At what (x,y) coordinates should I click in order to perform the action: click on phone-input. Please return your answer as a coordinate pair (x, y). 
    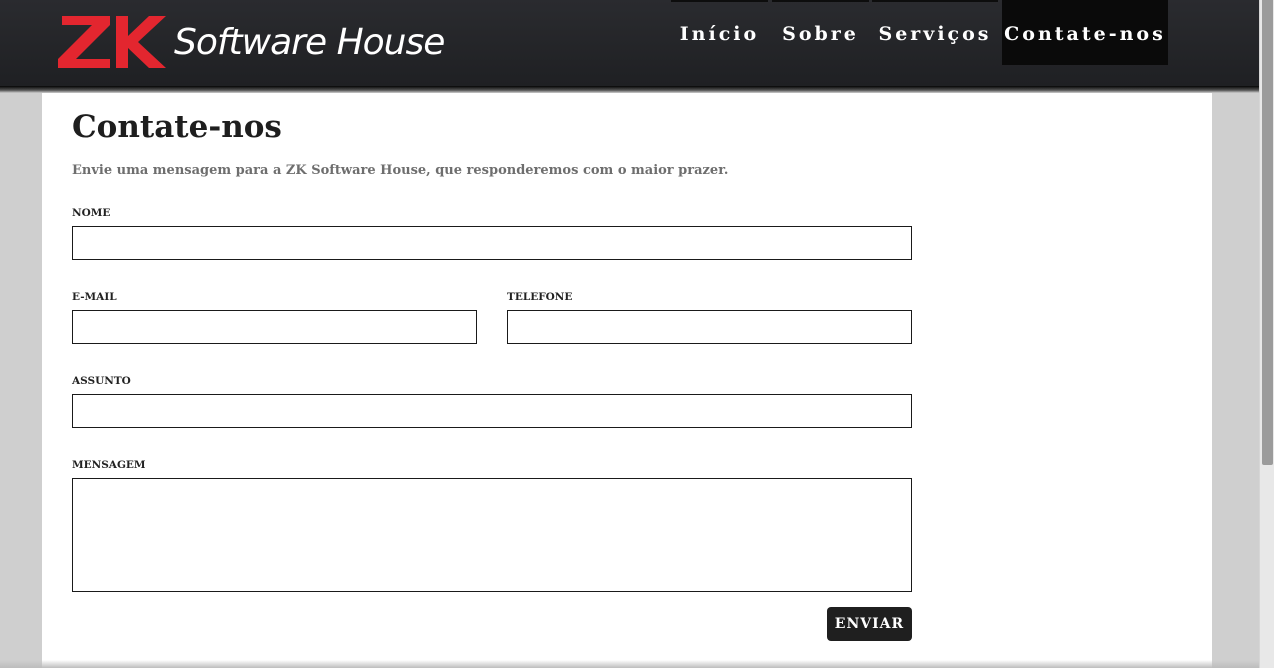
    Looking at the image, I should click on (709, 327).